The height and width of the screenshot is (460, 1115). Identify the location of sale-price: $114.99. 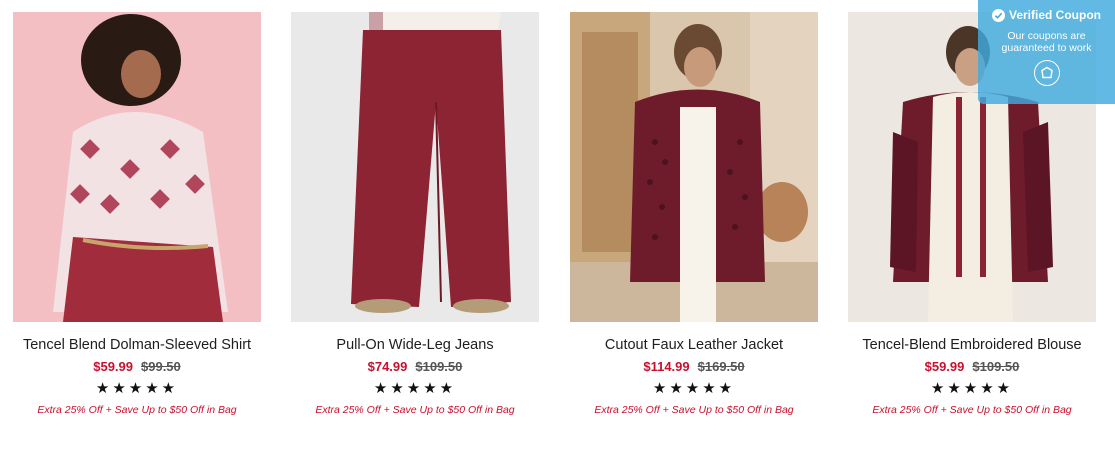
(666, 366).